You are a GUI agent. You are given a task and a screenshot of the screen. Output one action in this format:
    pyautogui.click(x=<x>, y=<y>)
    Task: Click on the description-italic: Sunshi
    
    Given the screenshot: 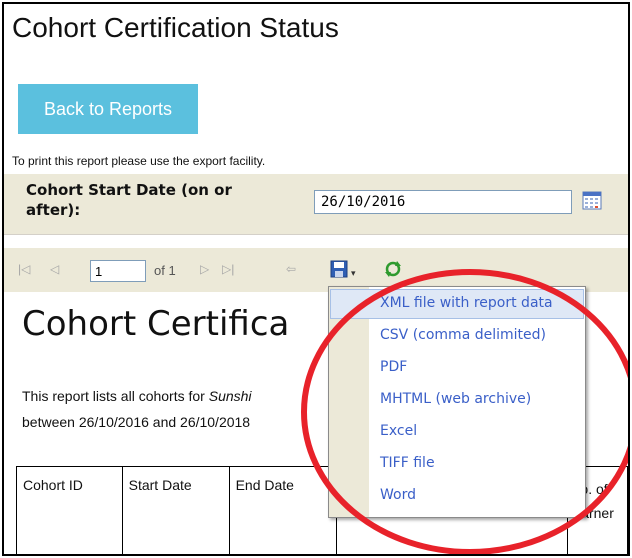 What is the action you would take?
    pyautogui.click(x=230, y=396)
    